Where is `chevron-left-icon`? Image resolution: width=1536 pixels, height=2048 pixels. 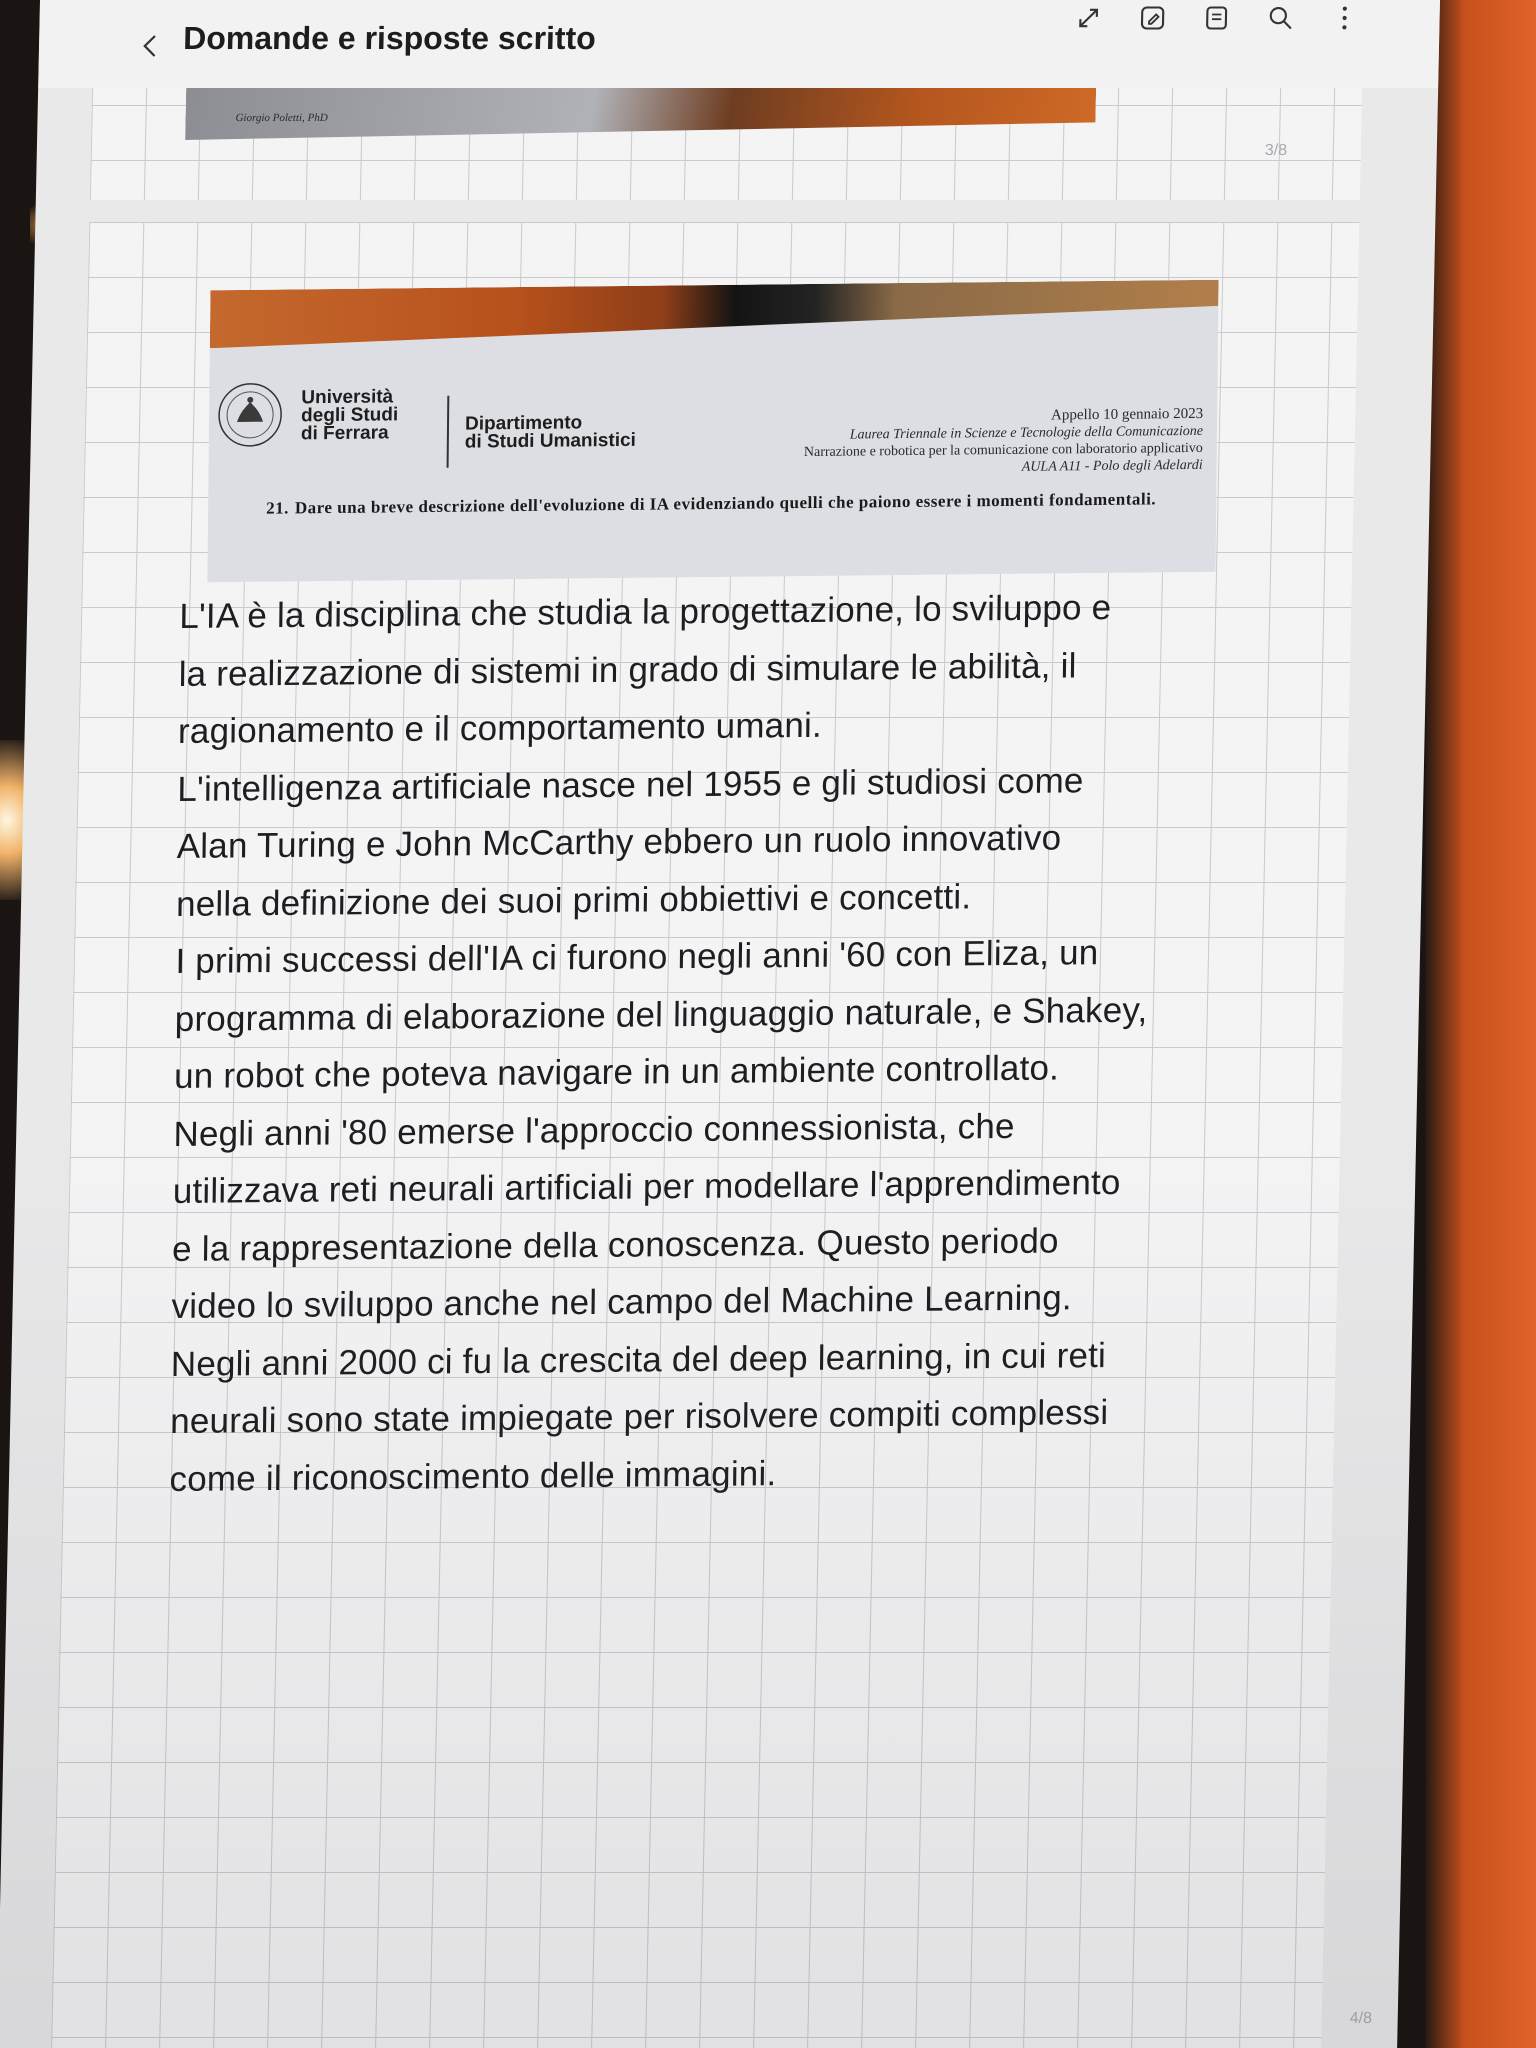
chevron-left-icon is located at coordinates (149, 46).